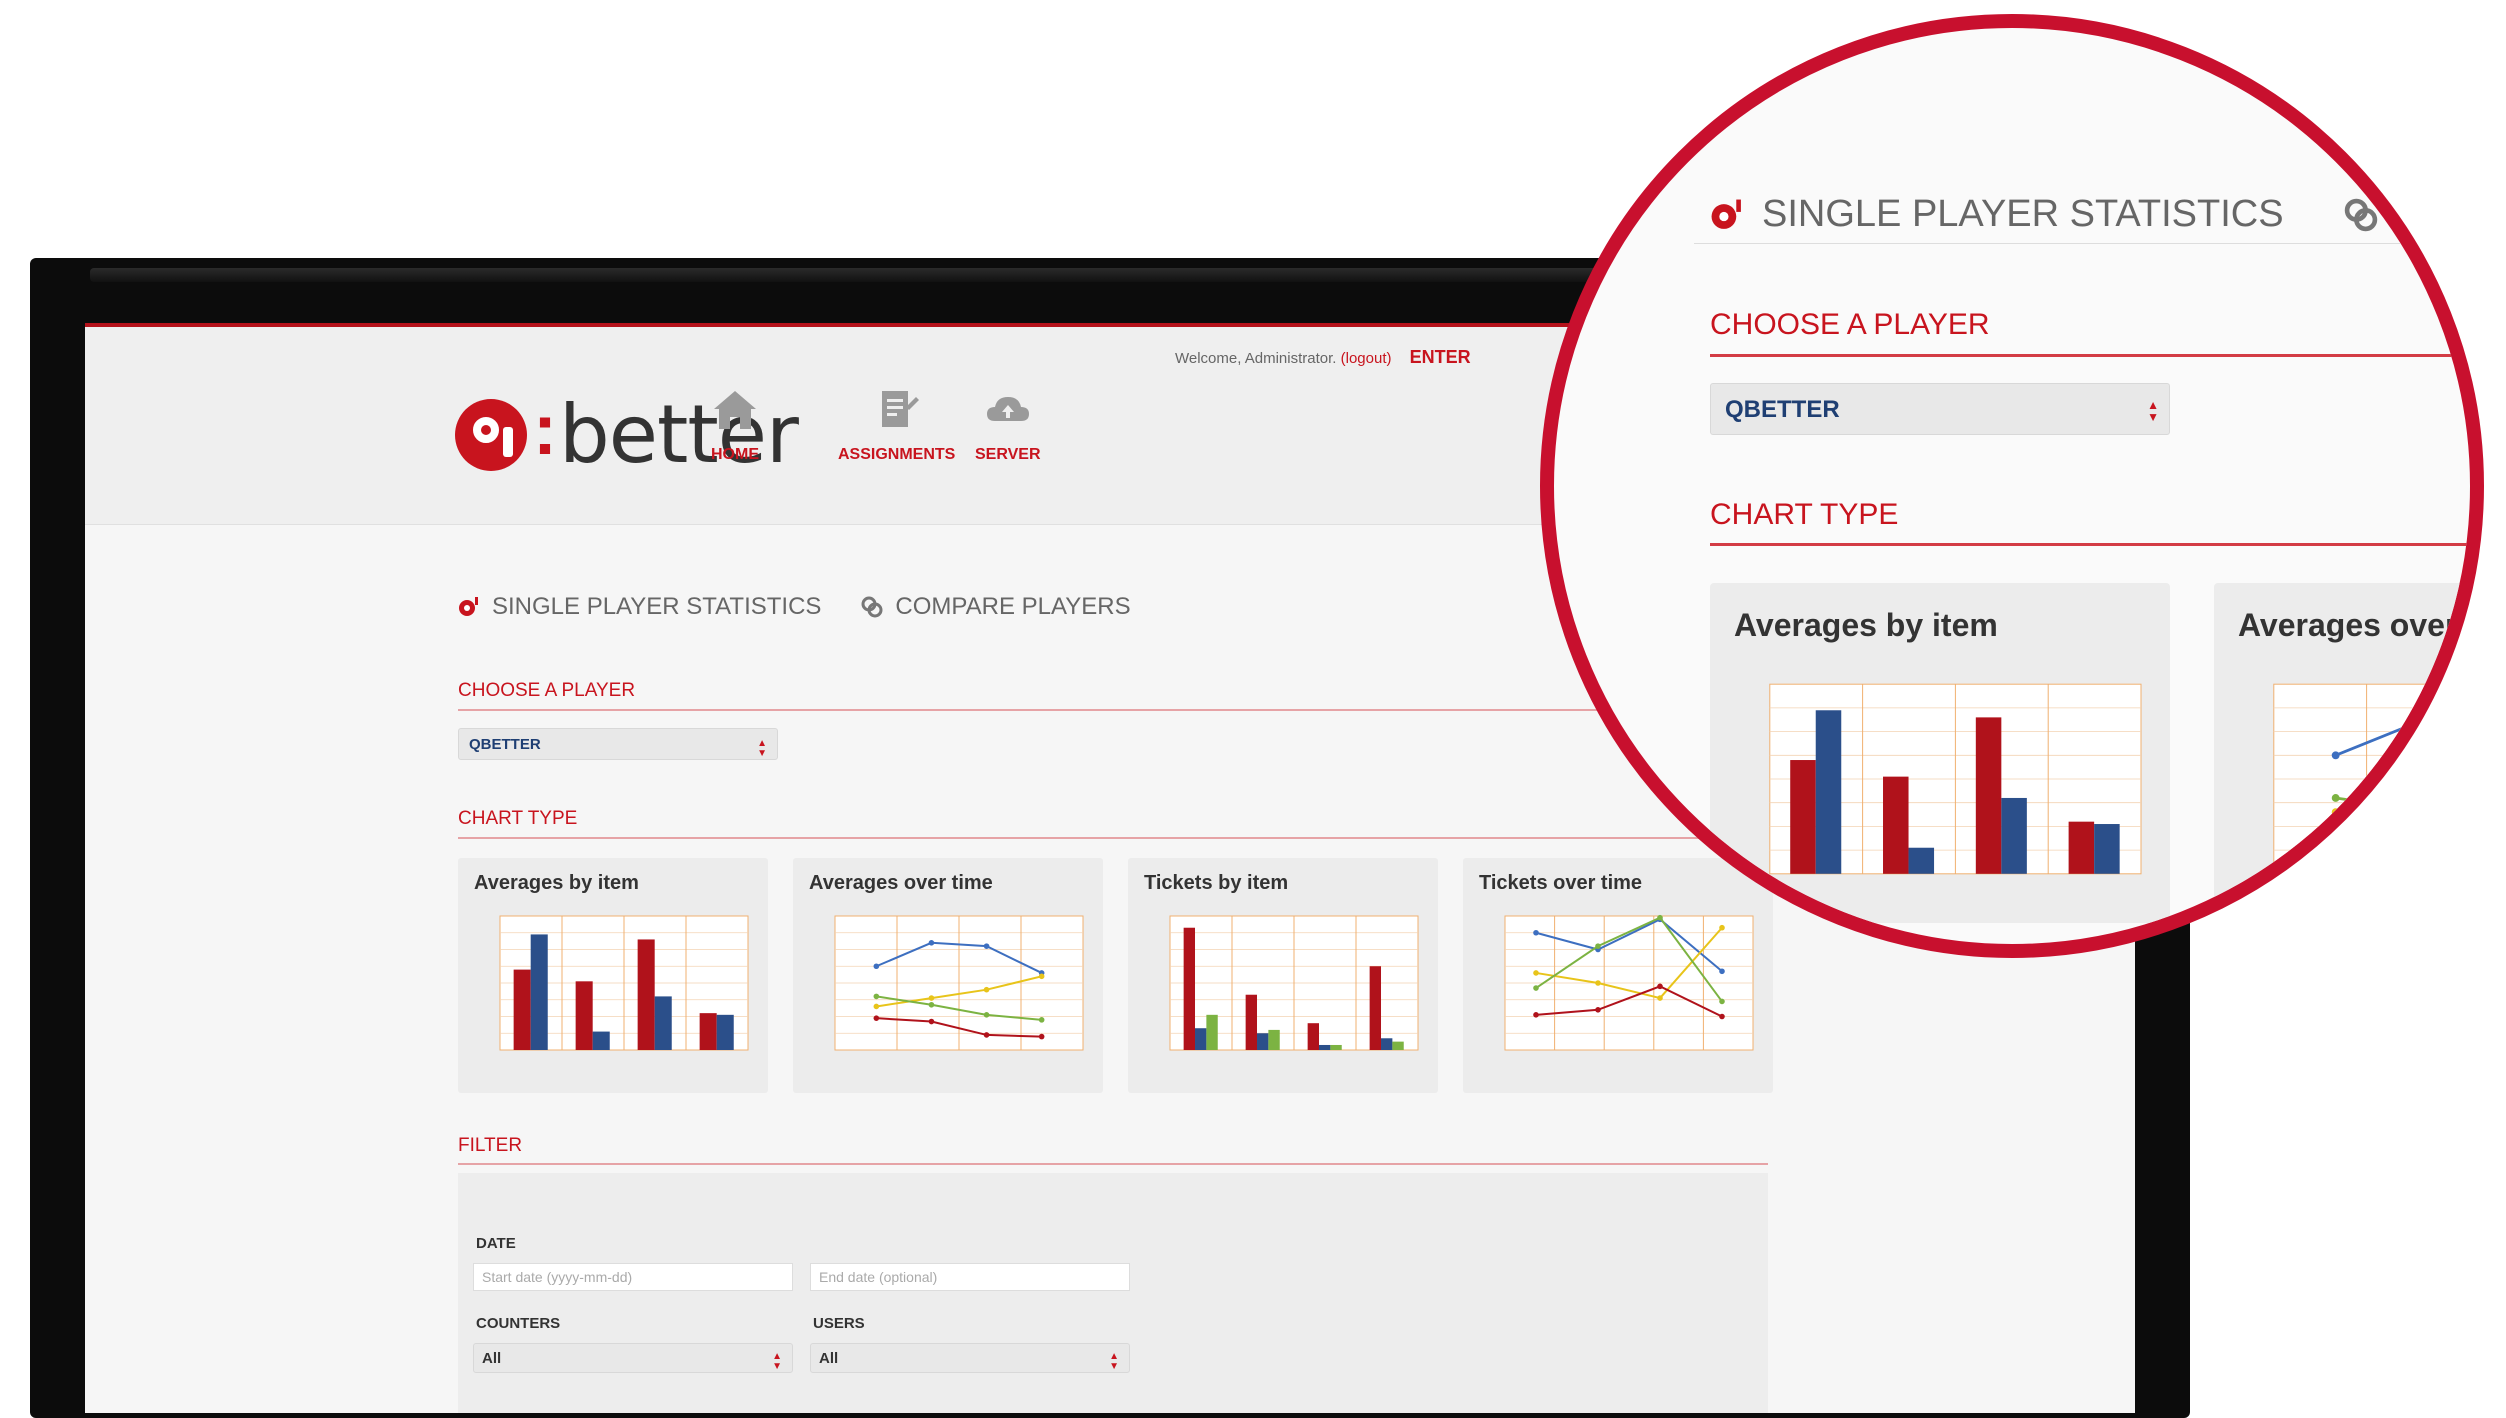 The width and height of the screenshot is (2506, 1418). What do you see at coordinates (2371, 779) in the screenshot?
I see `zoom-chart-averages-over-time` at bounding box center [2371, 779].